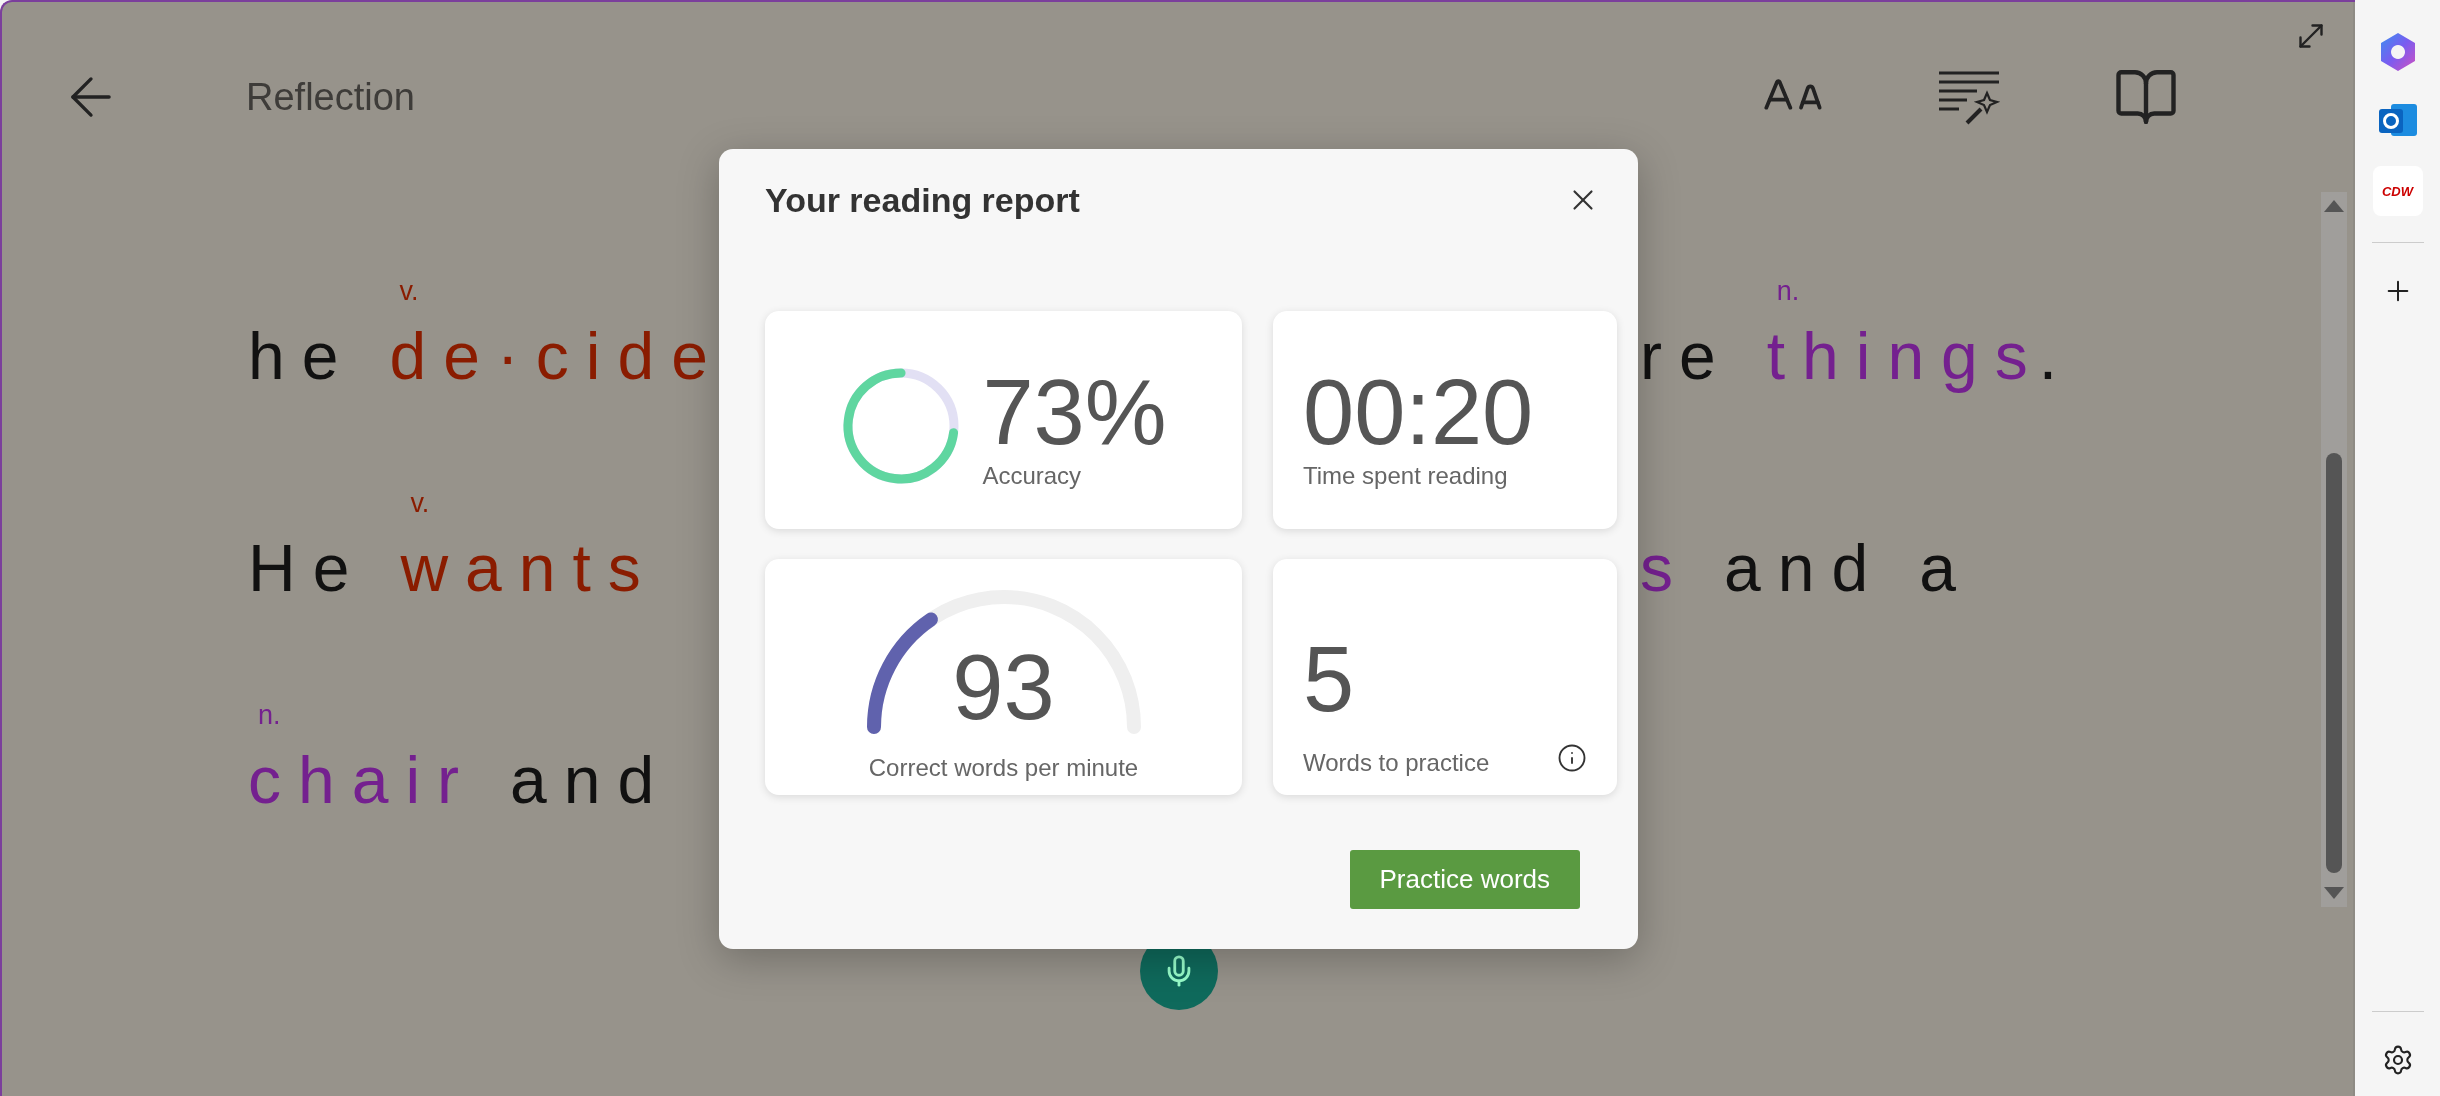 This screenshot has width=2440, height=1096. What do you see at coordinates (1969, 97) in the screenshot?
I see `text-wand-icon` at bounding box center [1969, 97].